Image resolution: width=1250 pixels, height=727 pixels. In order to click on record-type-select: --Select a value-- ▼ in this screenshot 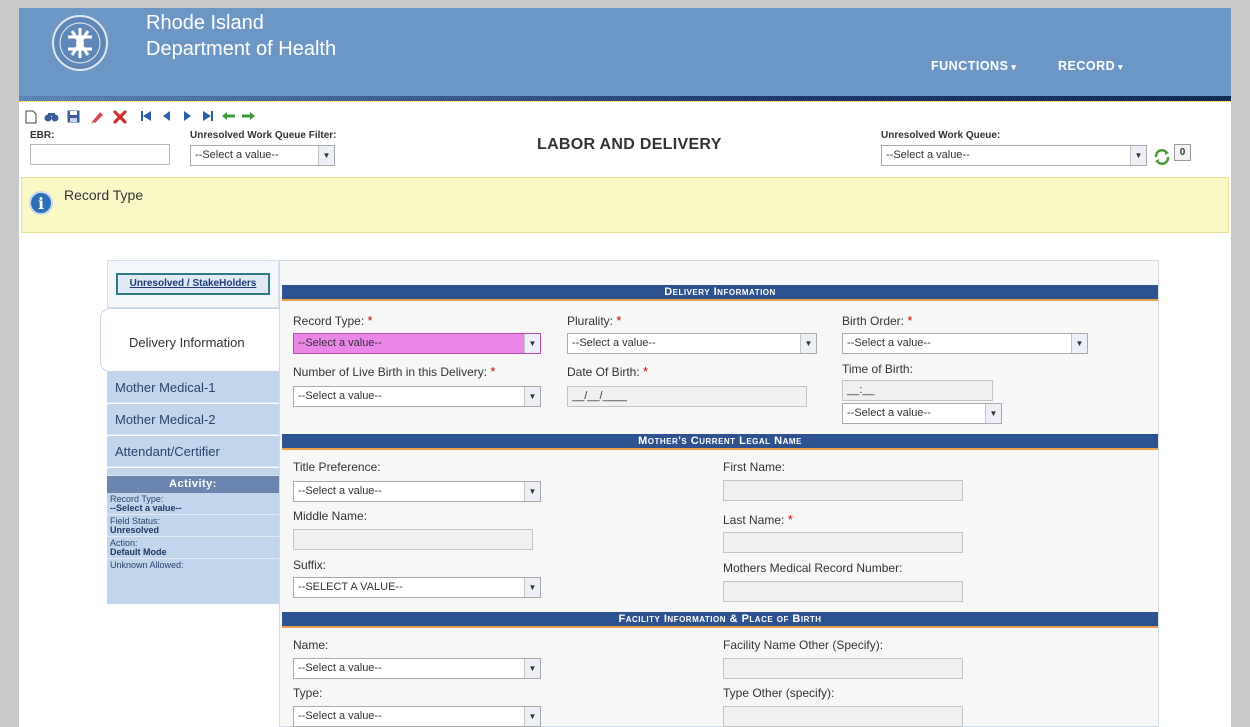, I will do `click(417, 343)`.